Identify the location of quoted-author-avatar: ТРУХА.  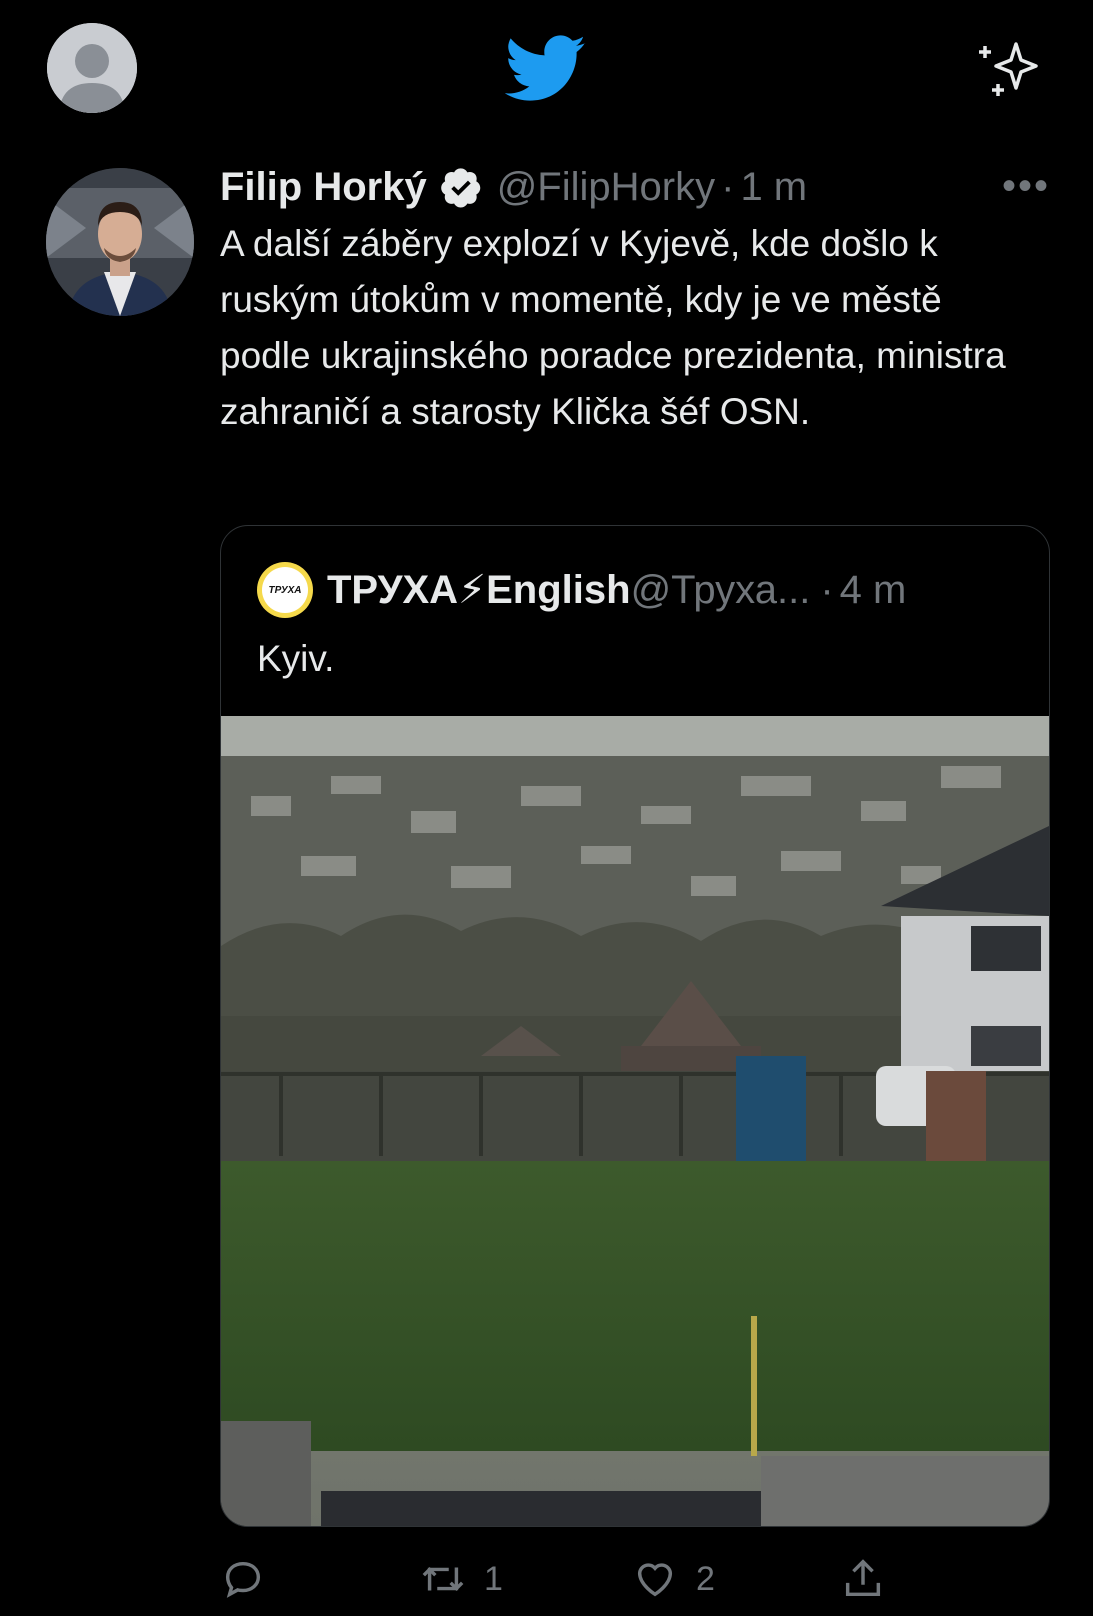
(285, 590).